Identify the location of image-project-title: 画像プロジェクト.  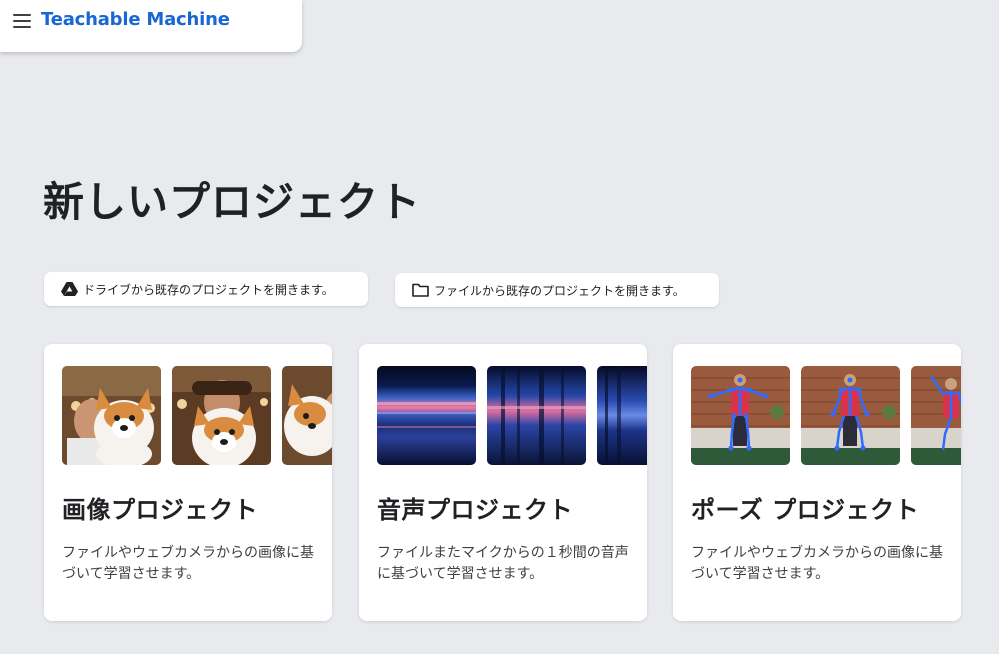
(160, 510).